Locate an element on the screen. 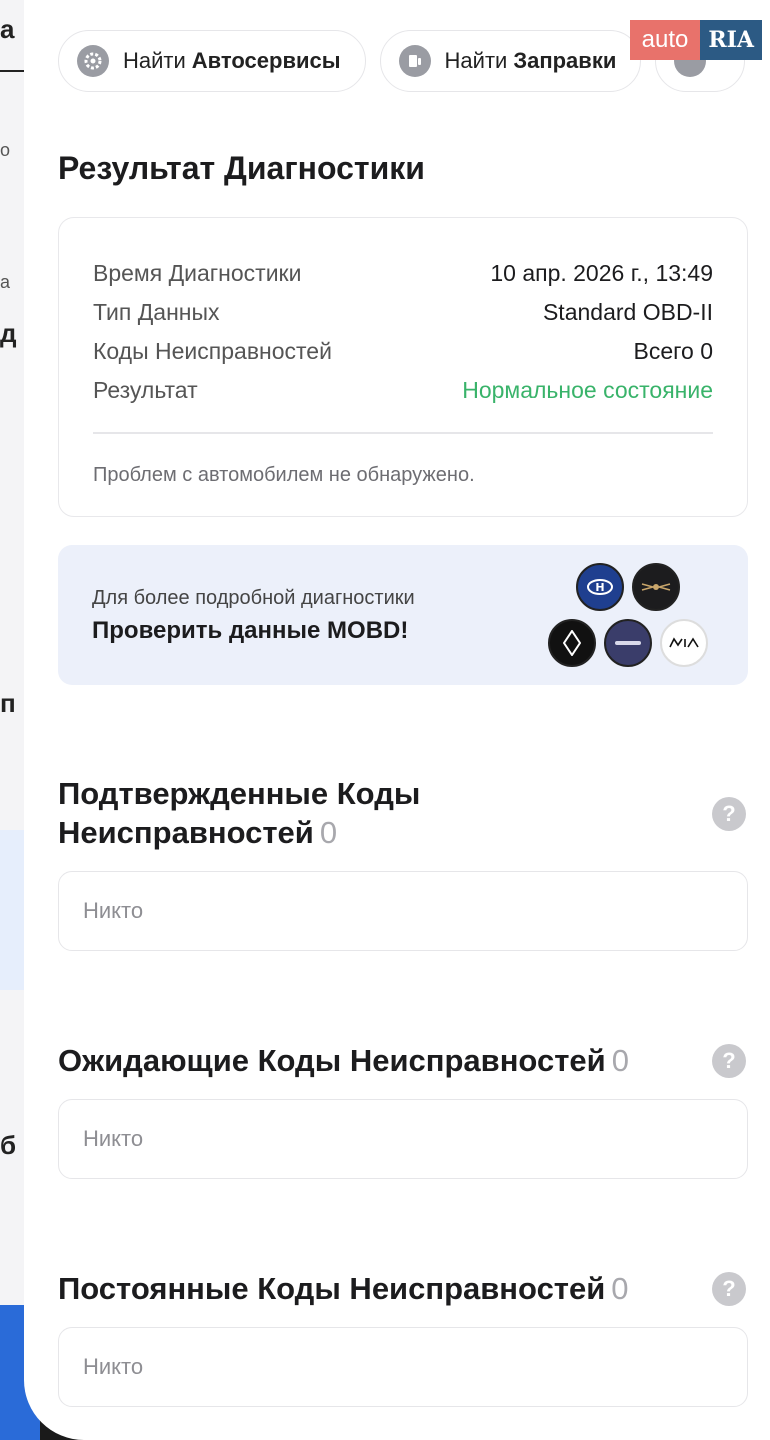 The height and width of the screenshot is (1440, 770). row-label: Коды Неисправностей is located at coordinates (212, 351).